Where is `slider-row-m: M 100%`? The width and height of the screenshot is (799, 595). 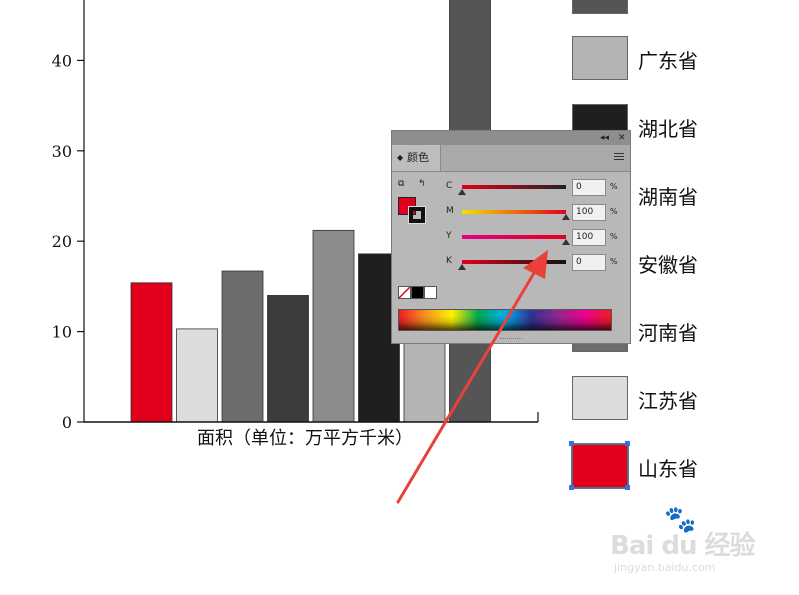 slider-row-m: M 100% is located at coordinates (532, 214).